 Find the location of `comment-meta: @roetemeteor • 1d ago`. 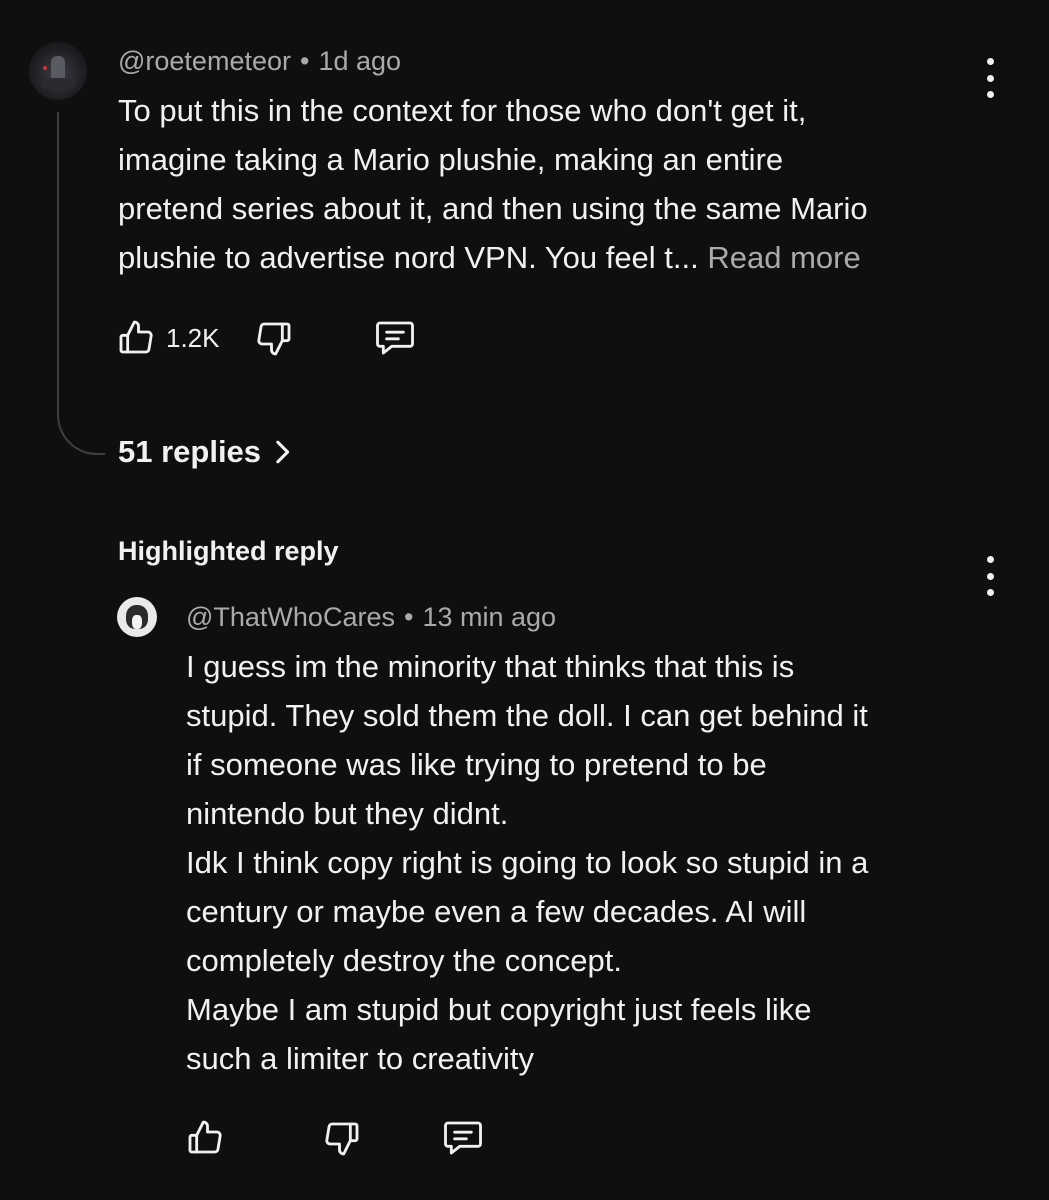

comment-meta: @roetemeteor • 1d ago is located at coordinates (259, 61).